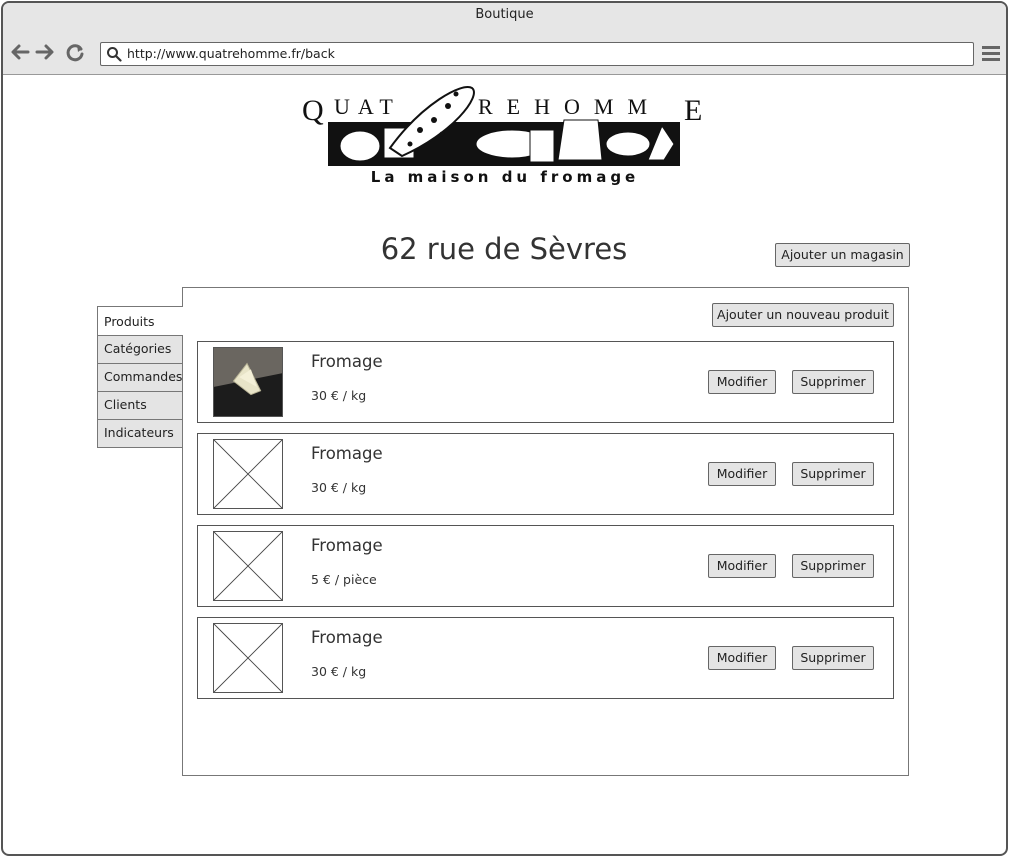 The image size is (1009, 857). I want to click on add-store-button: Ajouter un magasin, so click(842, 255).